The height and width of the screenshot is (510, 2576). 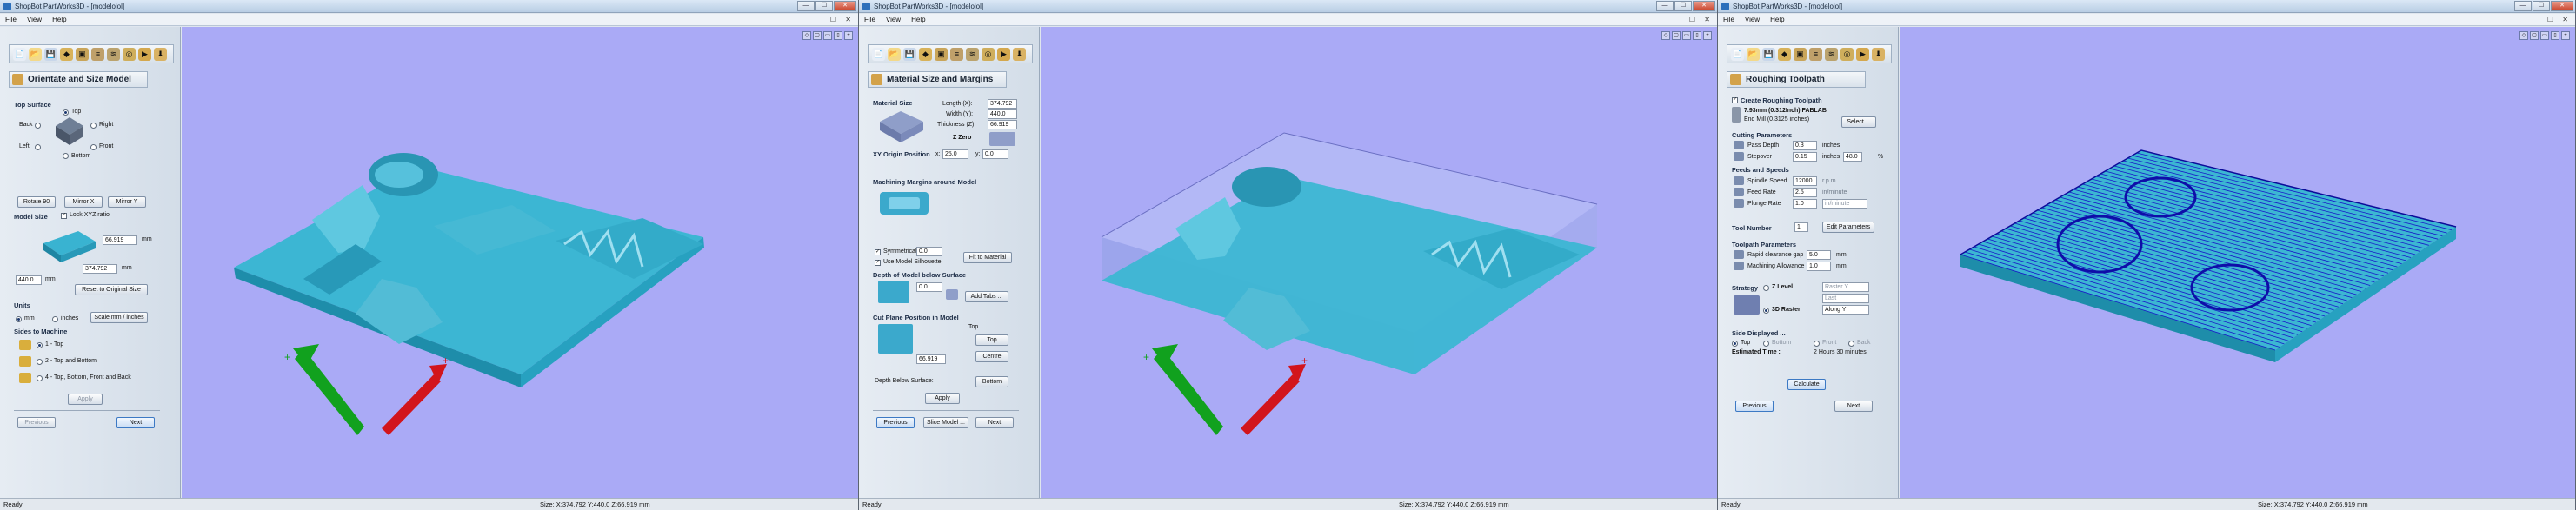 What do you see at coordinates (100, 269) in the screenshot?
I see `size-y-input: 374.792` at bounding box center [100, 269].